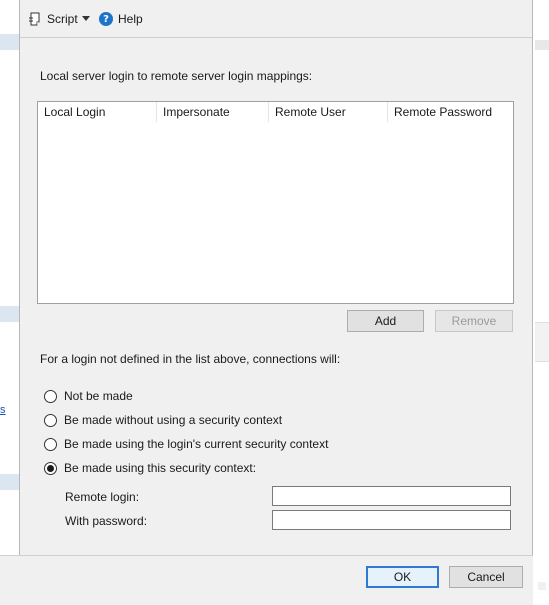  Describe the element at coordinates (106, 521) in the screenshot. I see `password-label: With password:` at that location.